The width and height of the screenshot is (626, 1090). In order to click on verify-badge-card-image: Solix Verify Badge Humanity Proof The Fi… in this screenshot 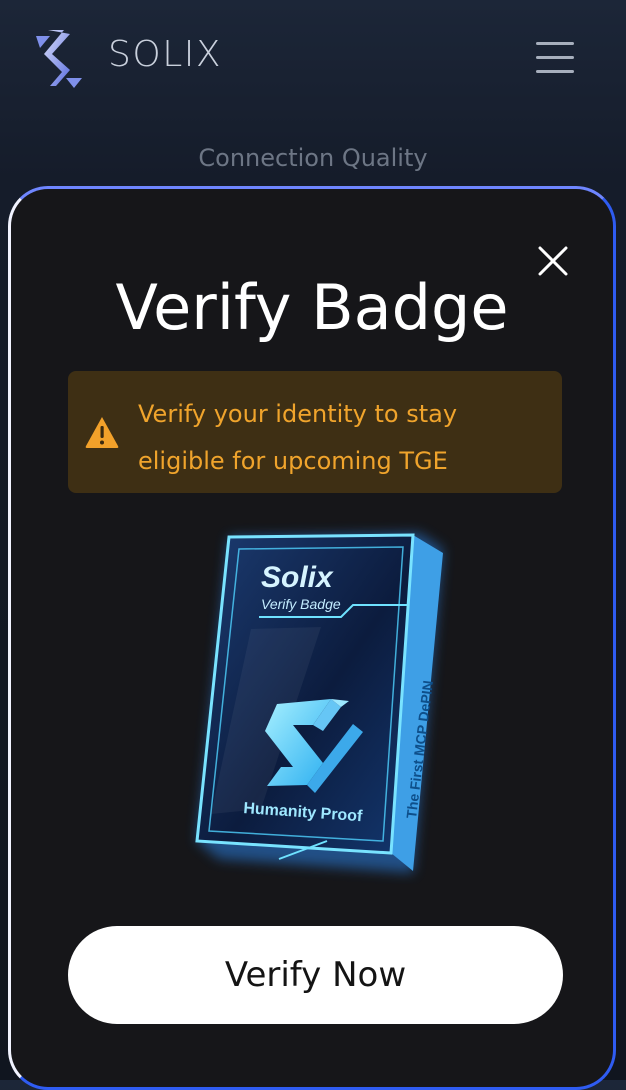, I will do `click(319, 703)`.